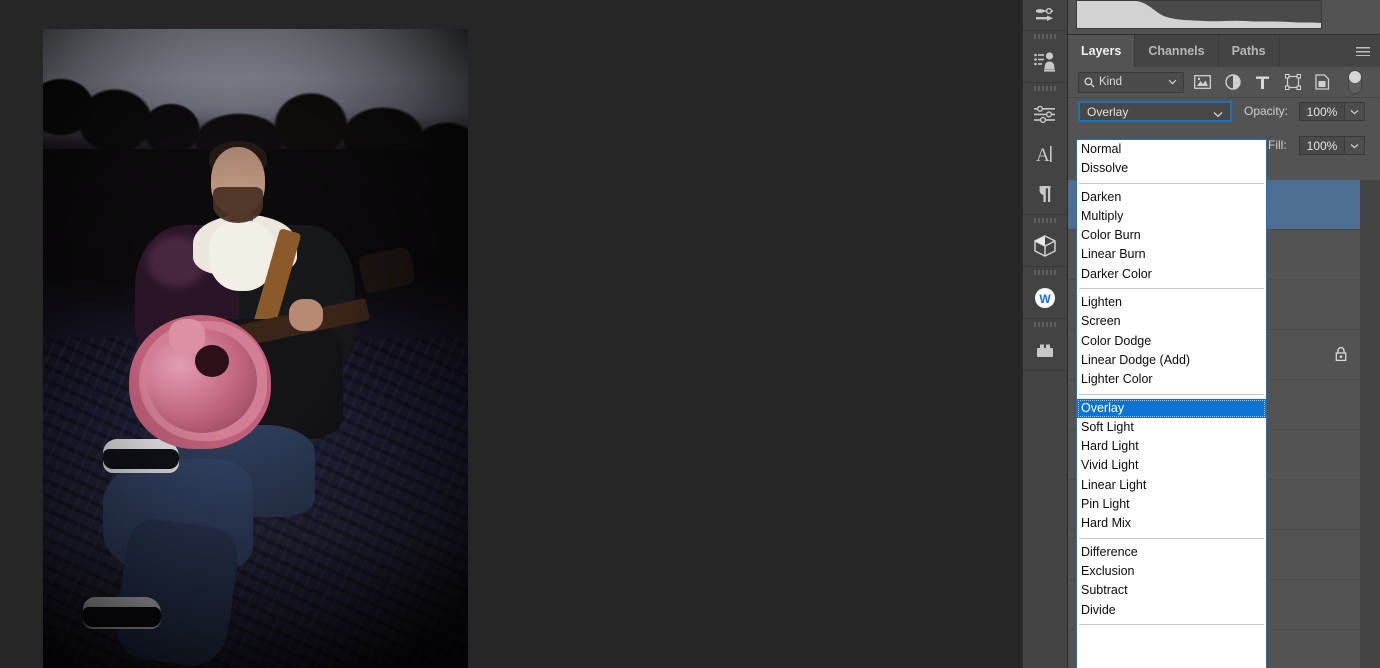 The width and height of the screenshot is (1380, 668). I want to click on adjustments-icon, so click(1044, 114).